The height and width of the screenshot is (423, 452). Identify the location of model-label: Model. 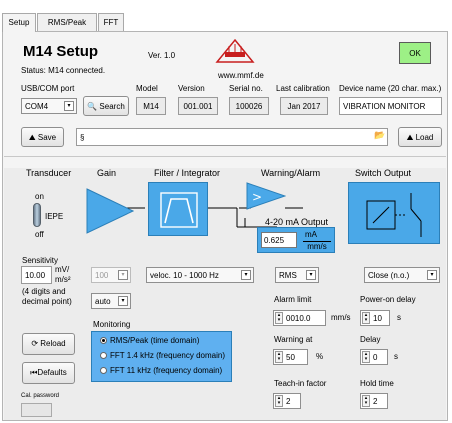
(147, 88).